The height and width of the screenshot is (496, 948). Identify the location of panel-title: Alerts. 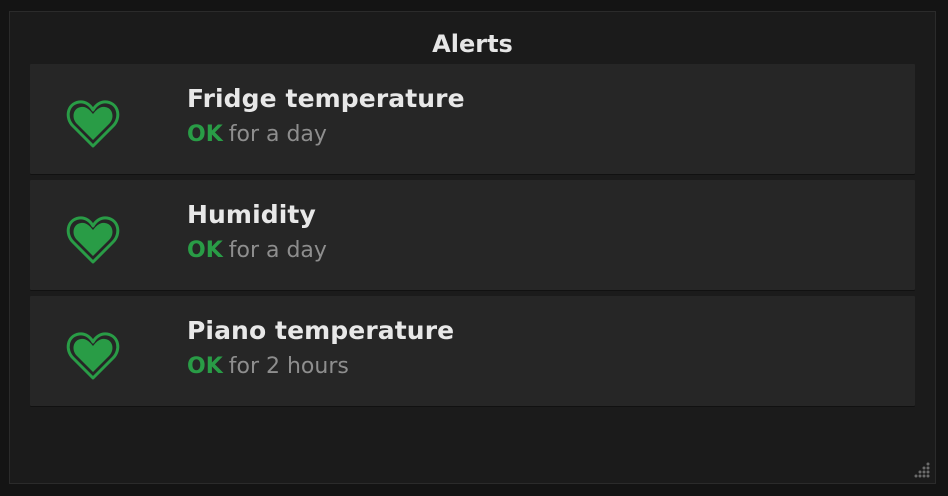
(472, 44).